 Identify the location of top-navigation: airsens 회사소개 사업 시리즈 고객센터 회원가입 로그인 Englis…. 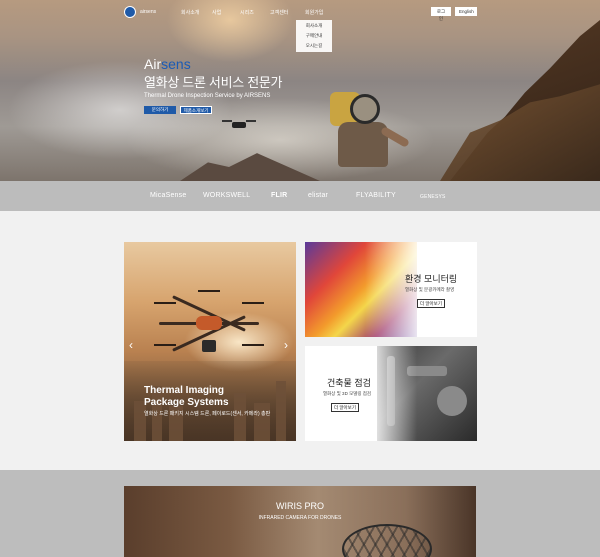
(300, 13).